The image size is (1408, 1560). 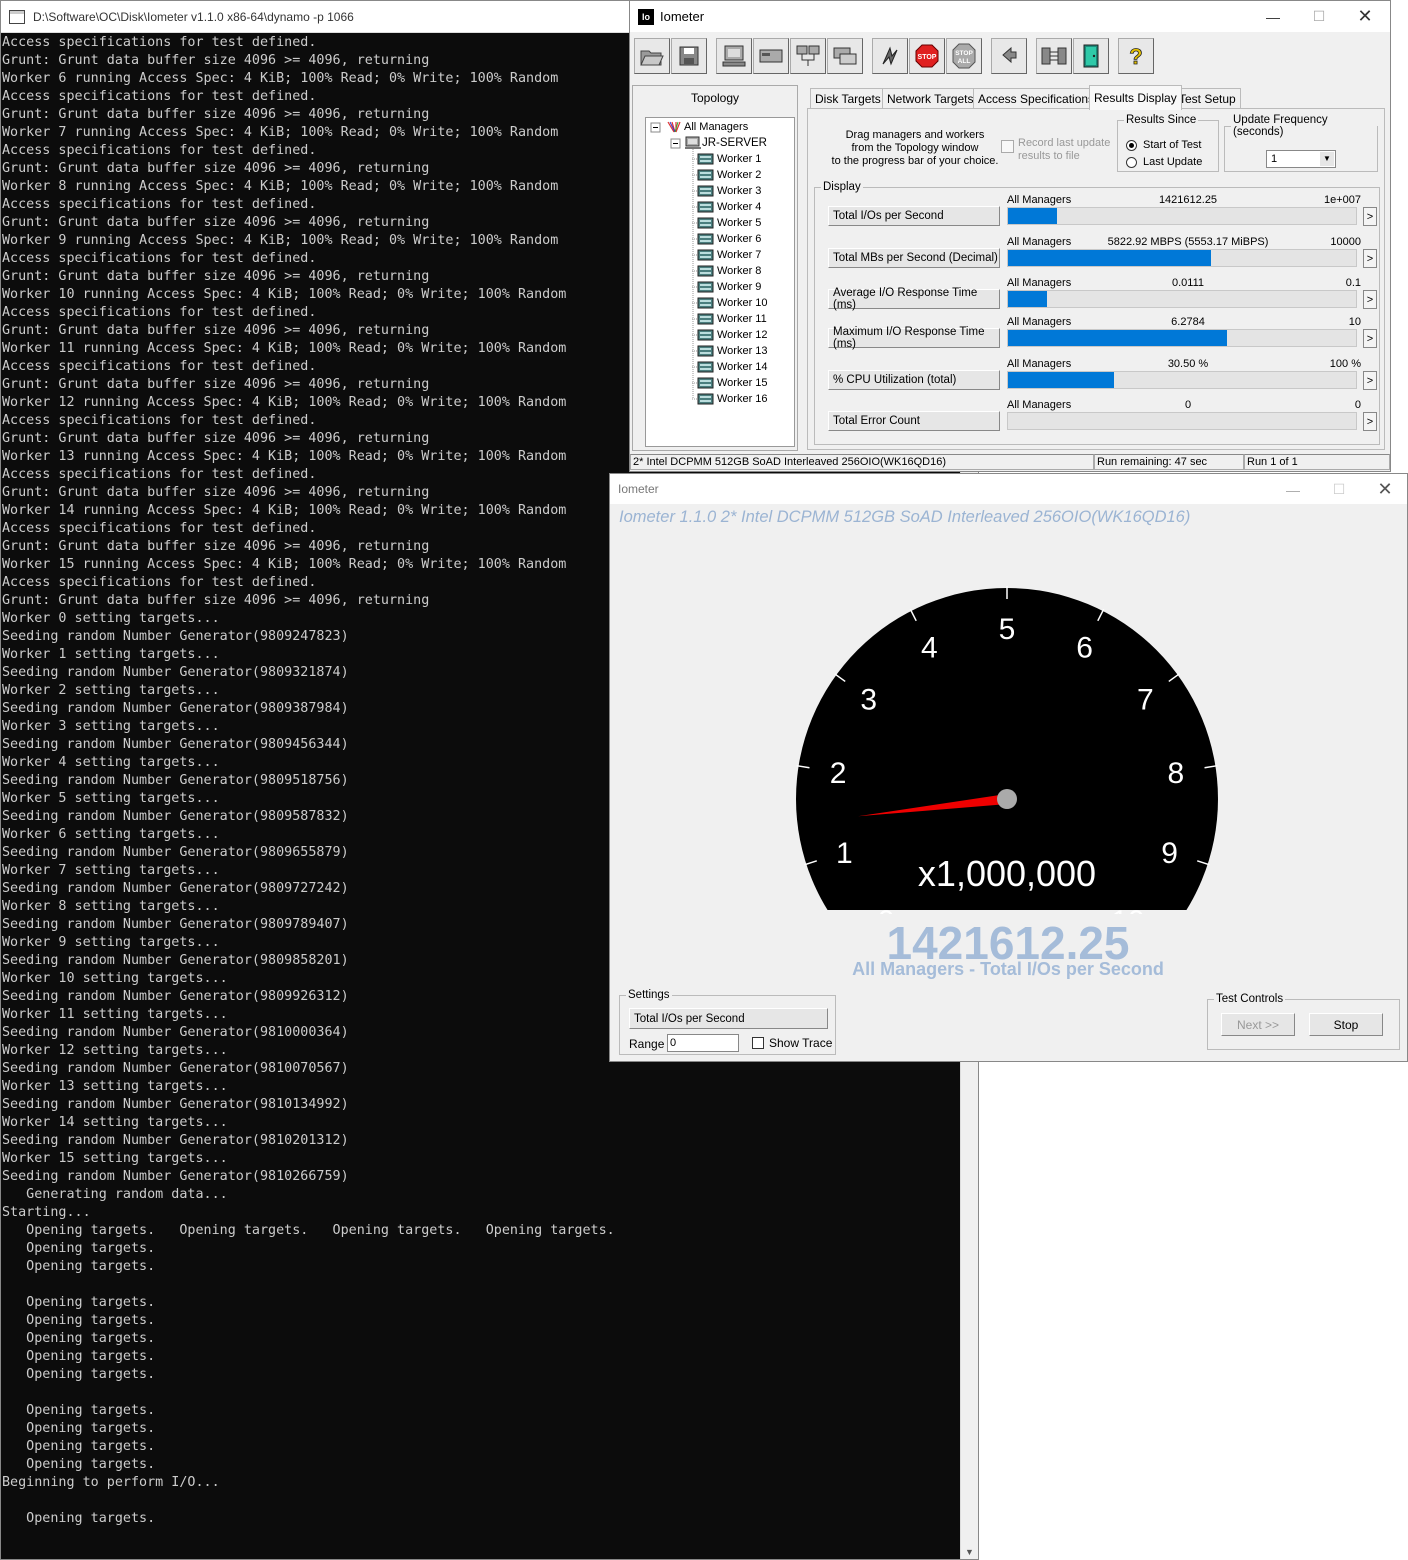 What do you see at coordinates (1365, 16) in the screenshot?
I see `close-button: ✕` at bounding box center [1365, 16].